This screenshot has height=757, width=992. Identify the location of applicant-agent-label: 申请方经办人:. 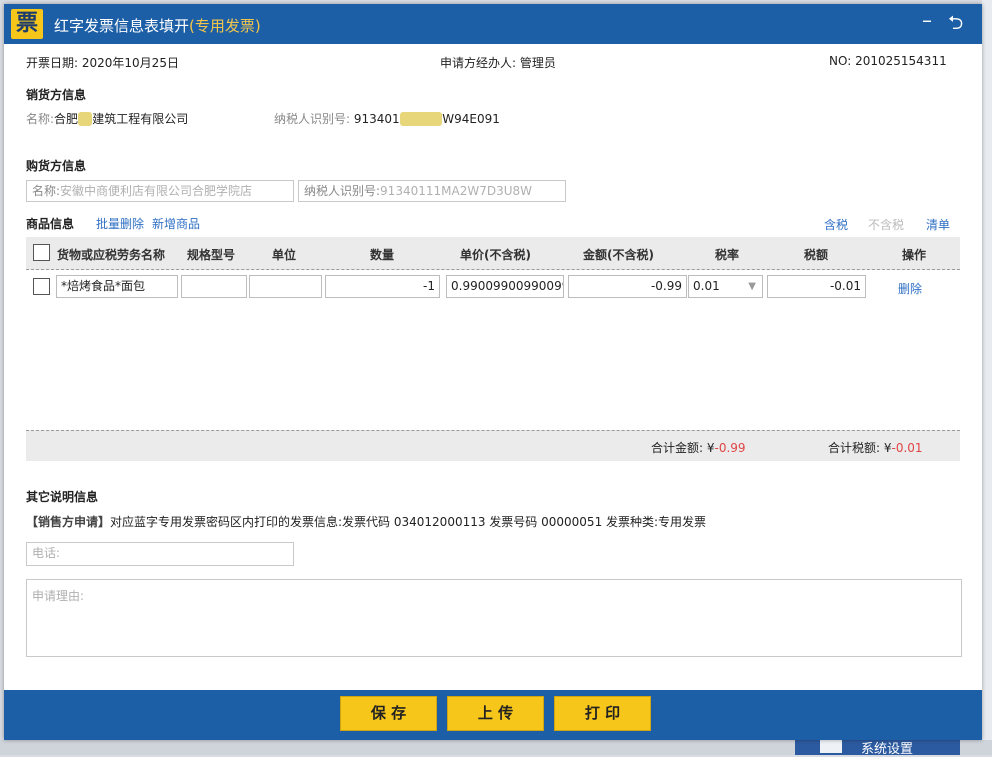
(478, 63).